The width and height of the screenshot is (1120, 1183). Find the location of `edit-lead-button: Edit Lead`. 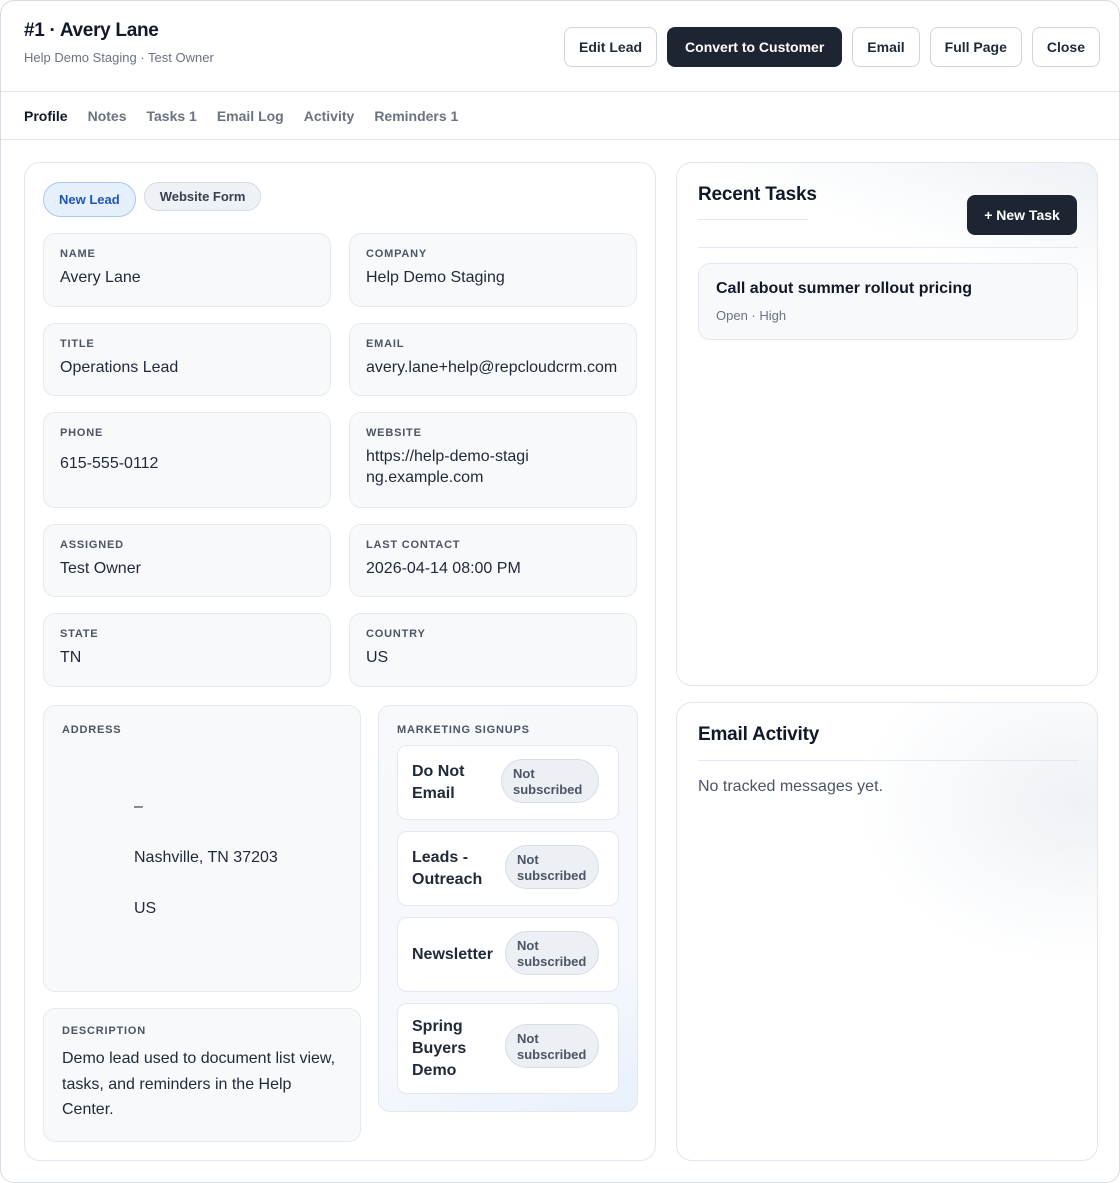

edit-lead-button: Edit Lead is located at coordinates (611, 47).